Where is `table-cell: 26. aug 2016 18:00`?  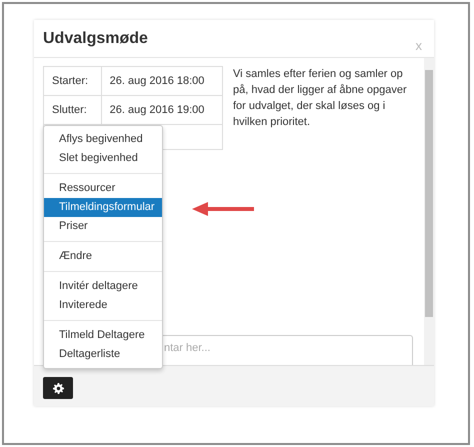 table-cell: 26. aug 2016 18:00 is located at coordinates (161, 81).